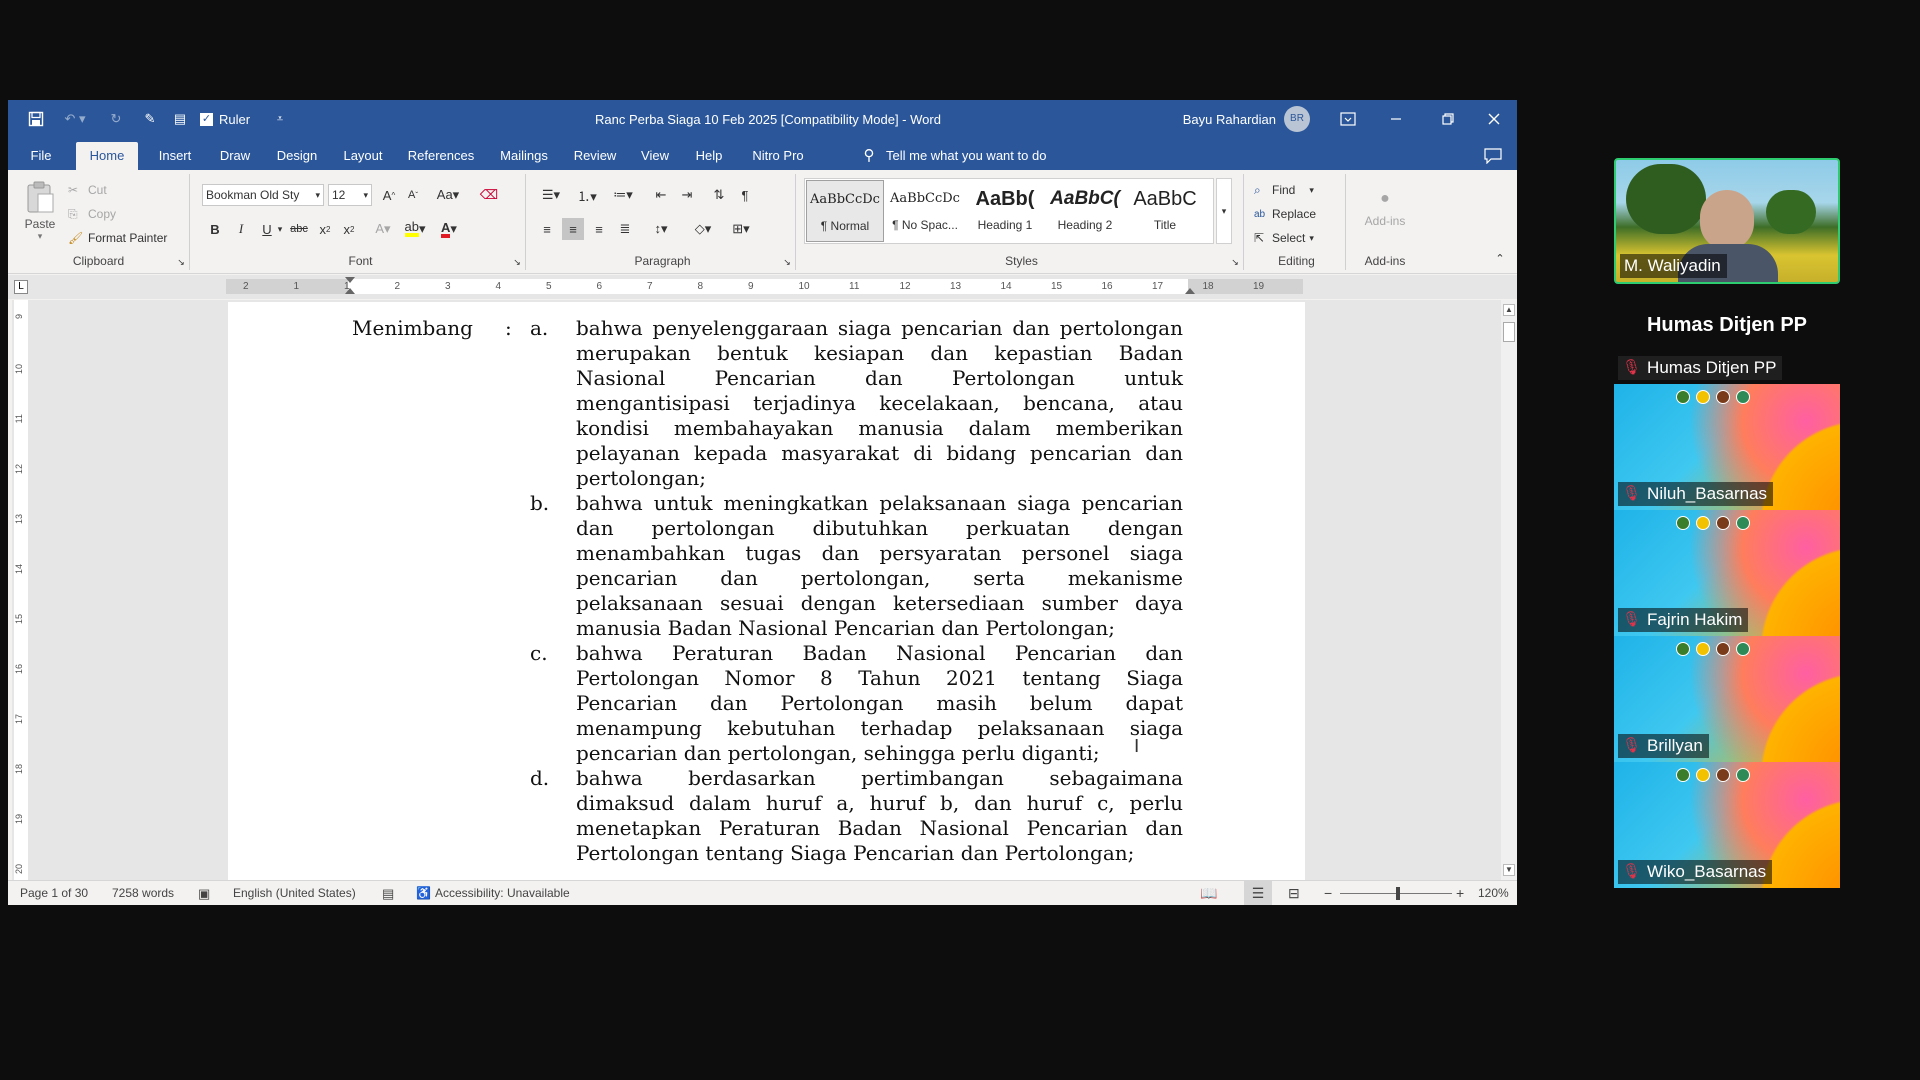 This screenshot has width=1920, height=1080. Describe the element at coordinates (117, 238) in the screenshot. I see `format-painter-button: 🖌 Format Painter` at that location.